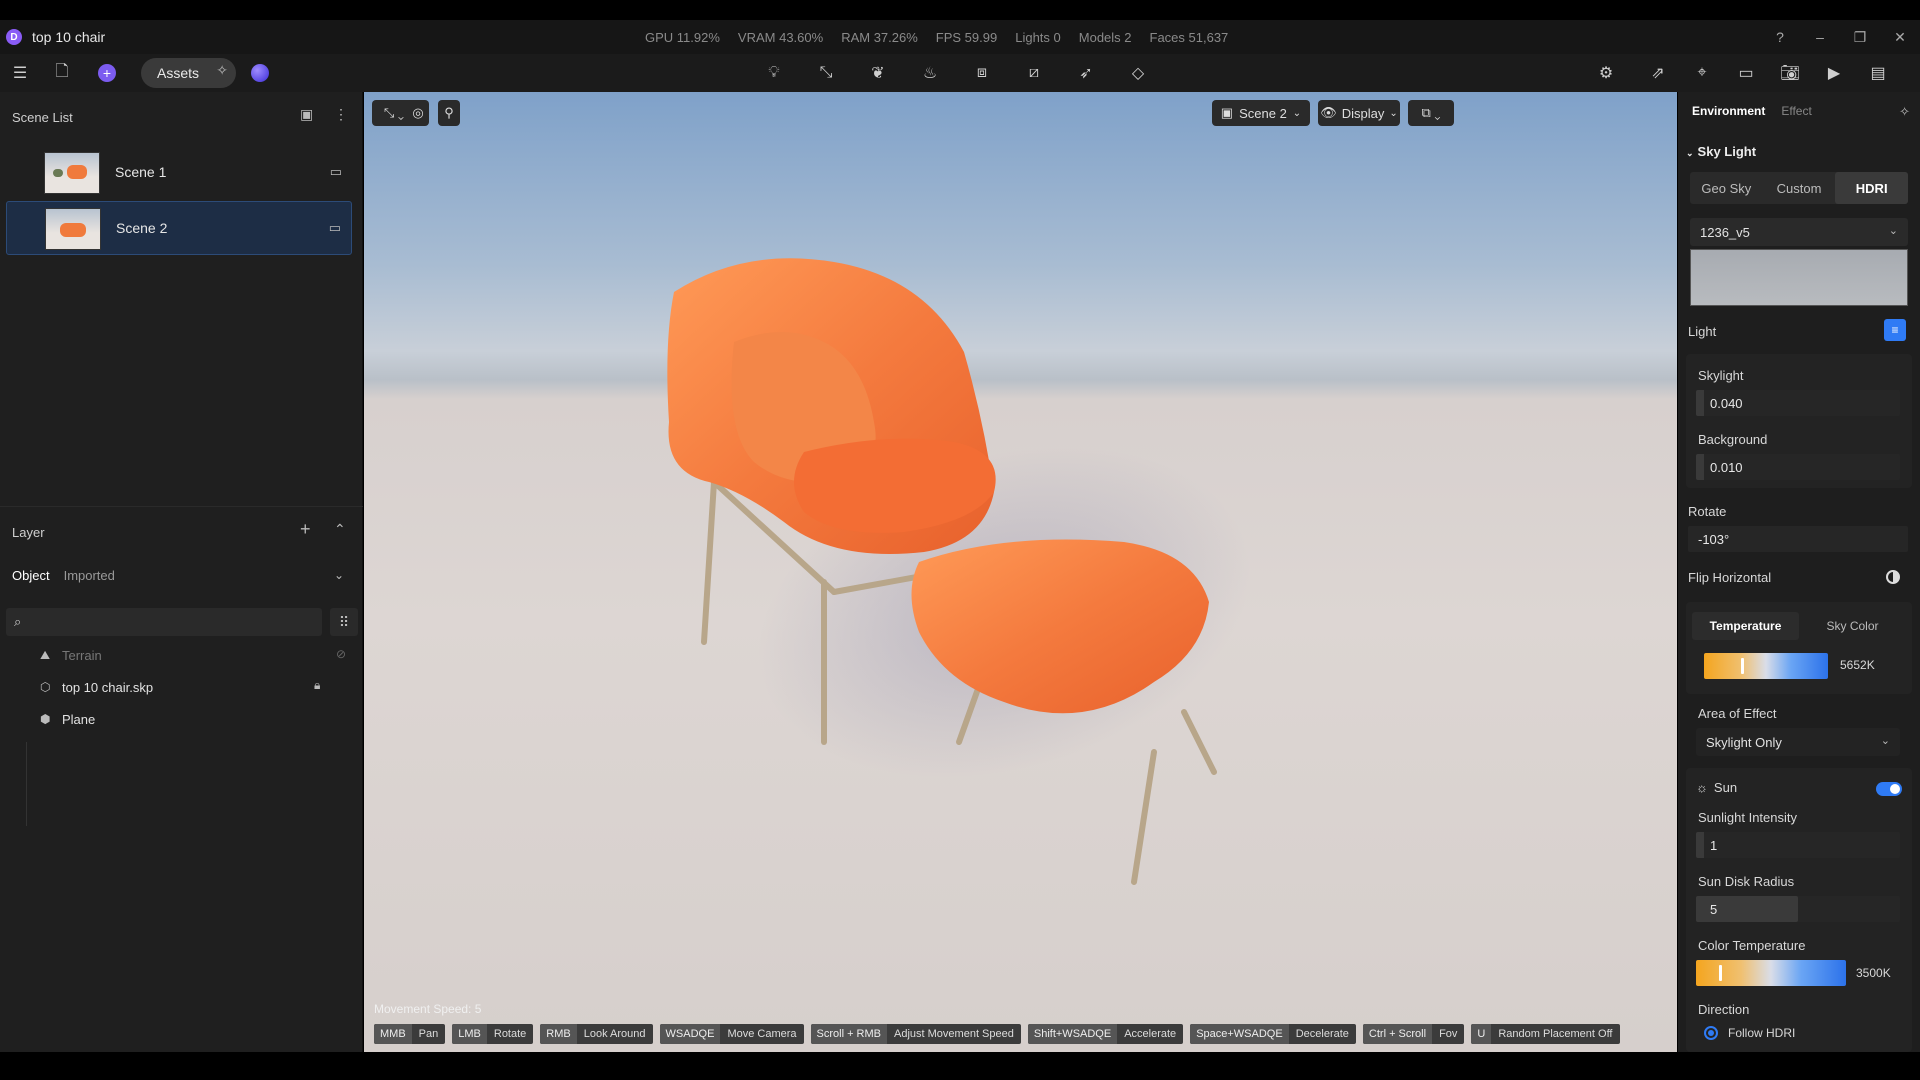  What do you see at coordinates (954, 1034) in the screenshot?
I see `hint-action: Adjust Movement Speed` at bounding box center [954, 1034].